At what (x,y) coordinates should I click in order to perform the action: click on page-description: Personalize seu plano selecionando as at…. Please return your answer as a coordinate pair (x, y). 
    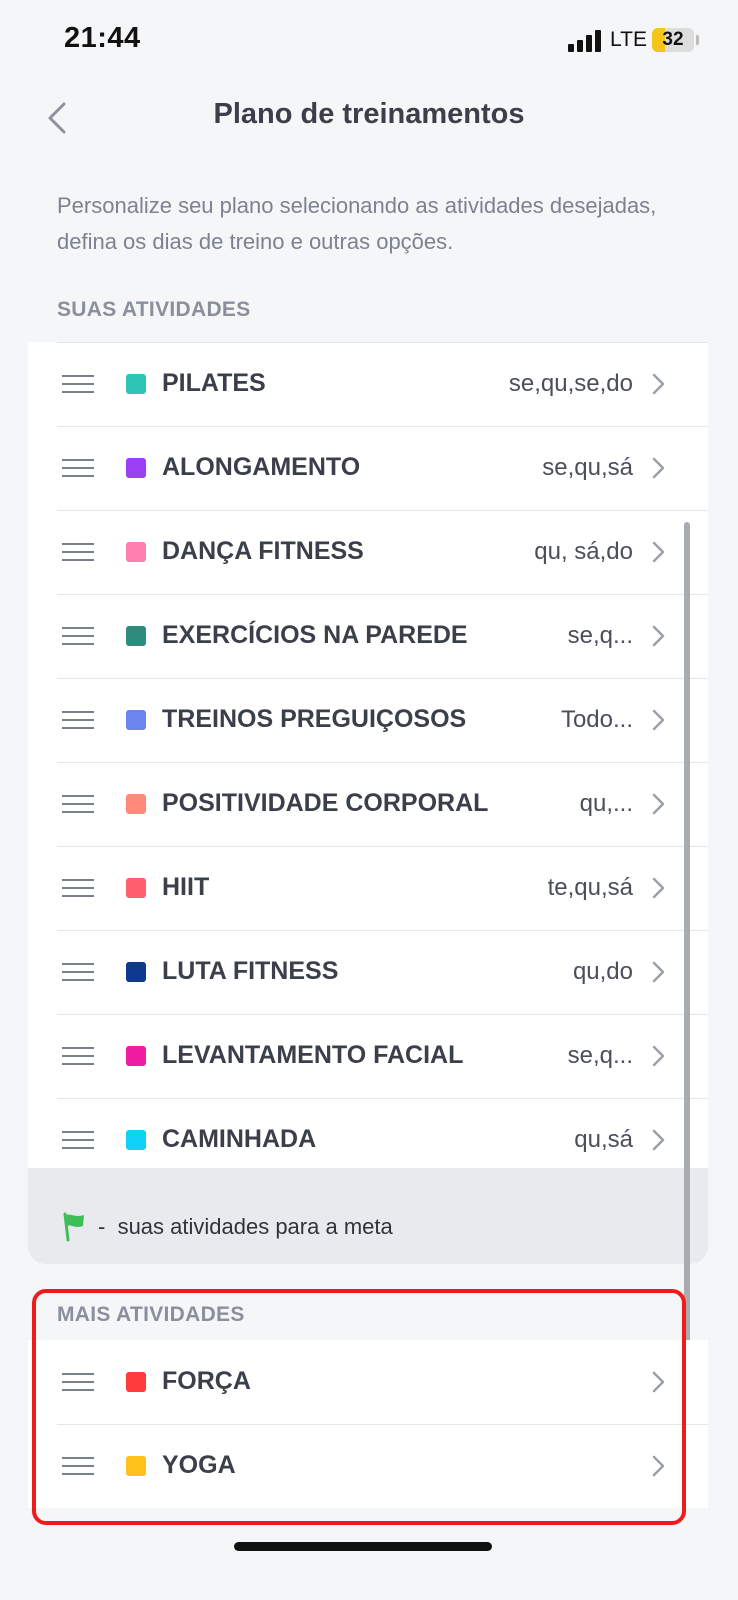
    Looking at the image, I should click on (357, 223).